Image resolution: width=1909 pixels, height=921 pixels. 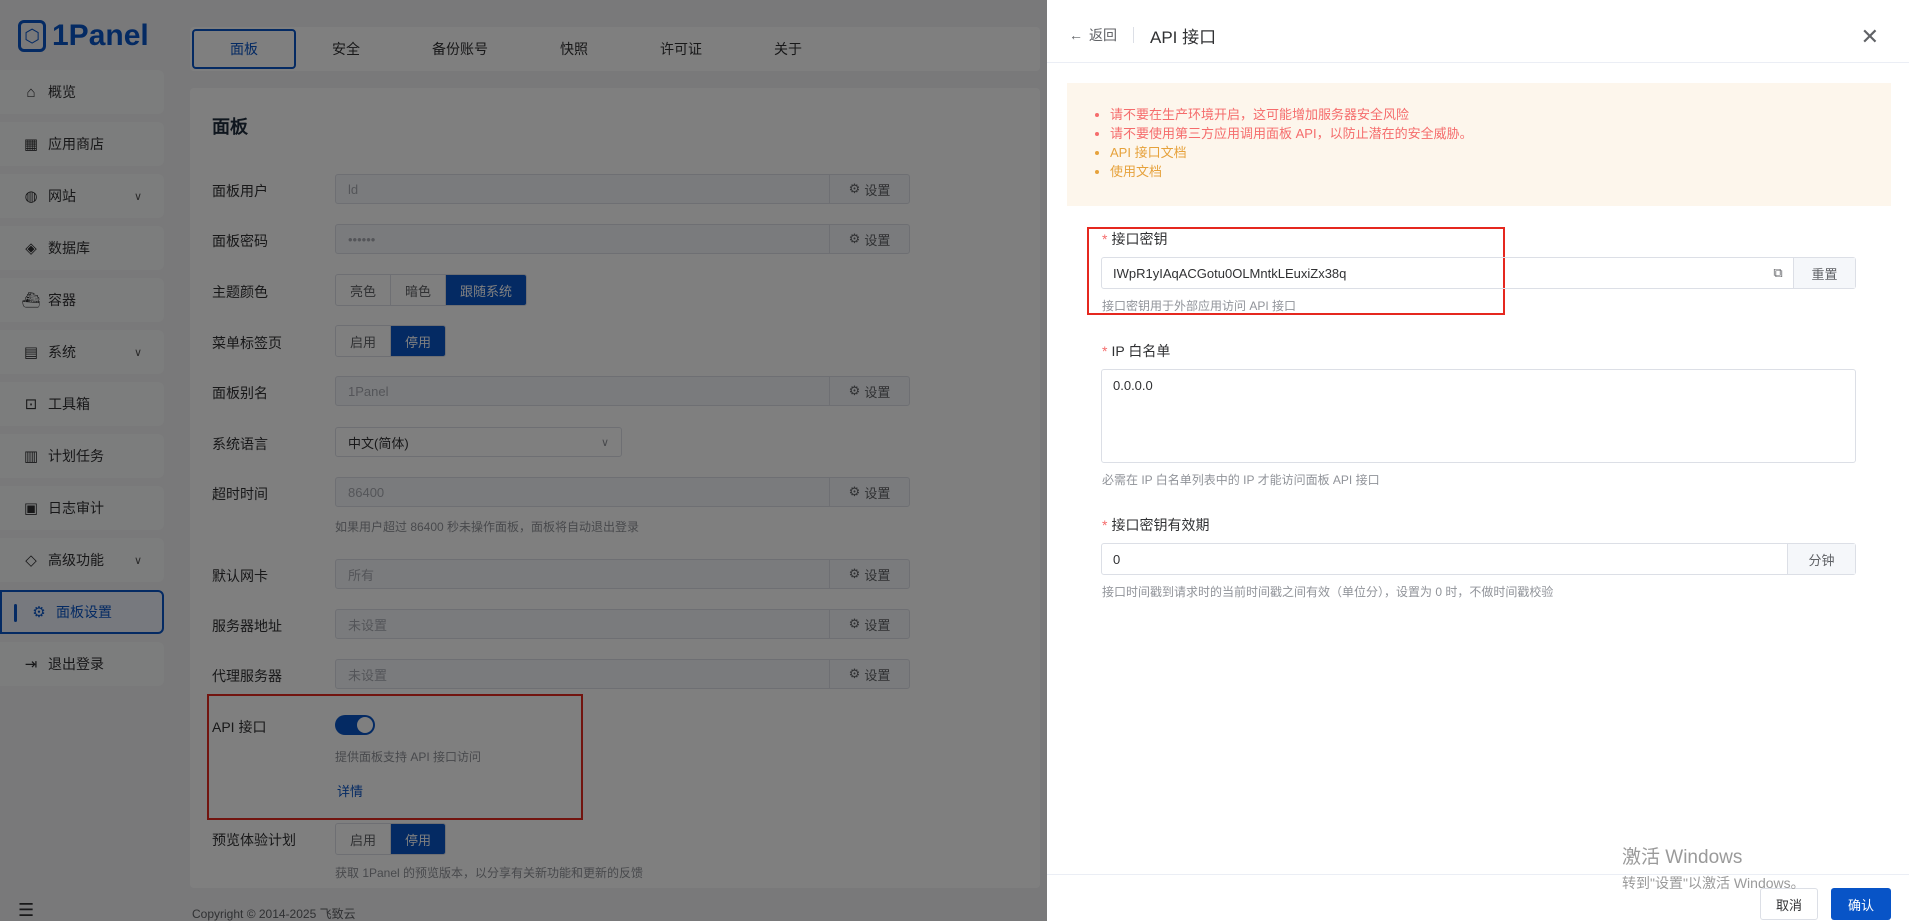 I want to click on ip-label-text: IP 白名单, so click(x=1141, y=351).